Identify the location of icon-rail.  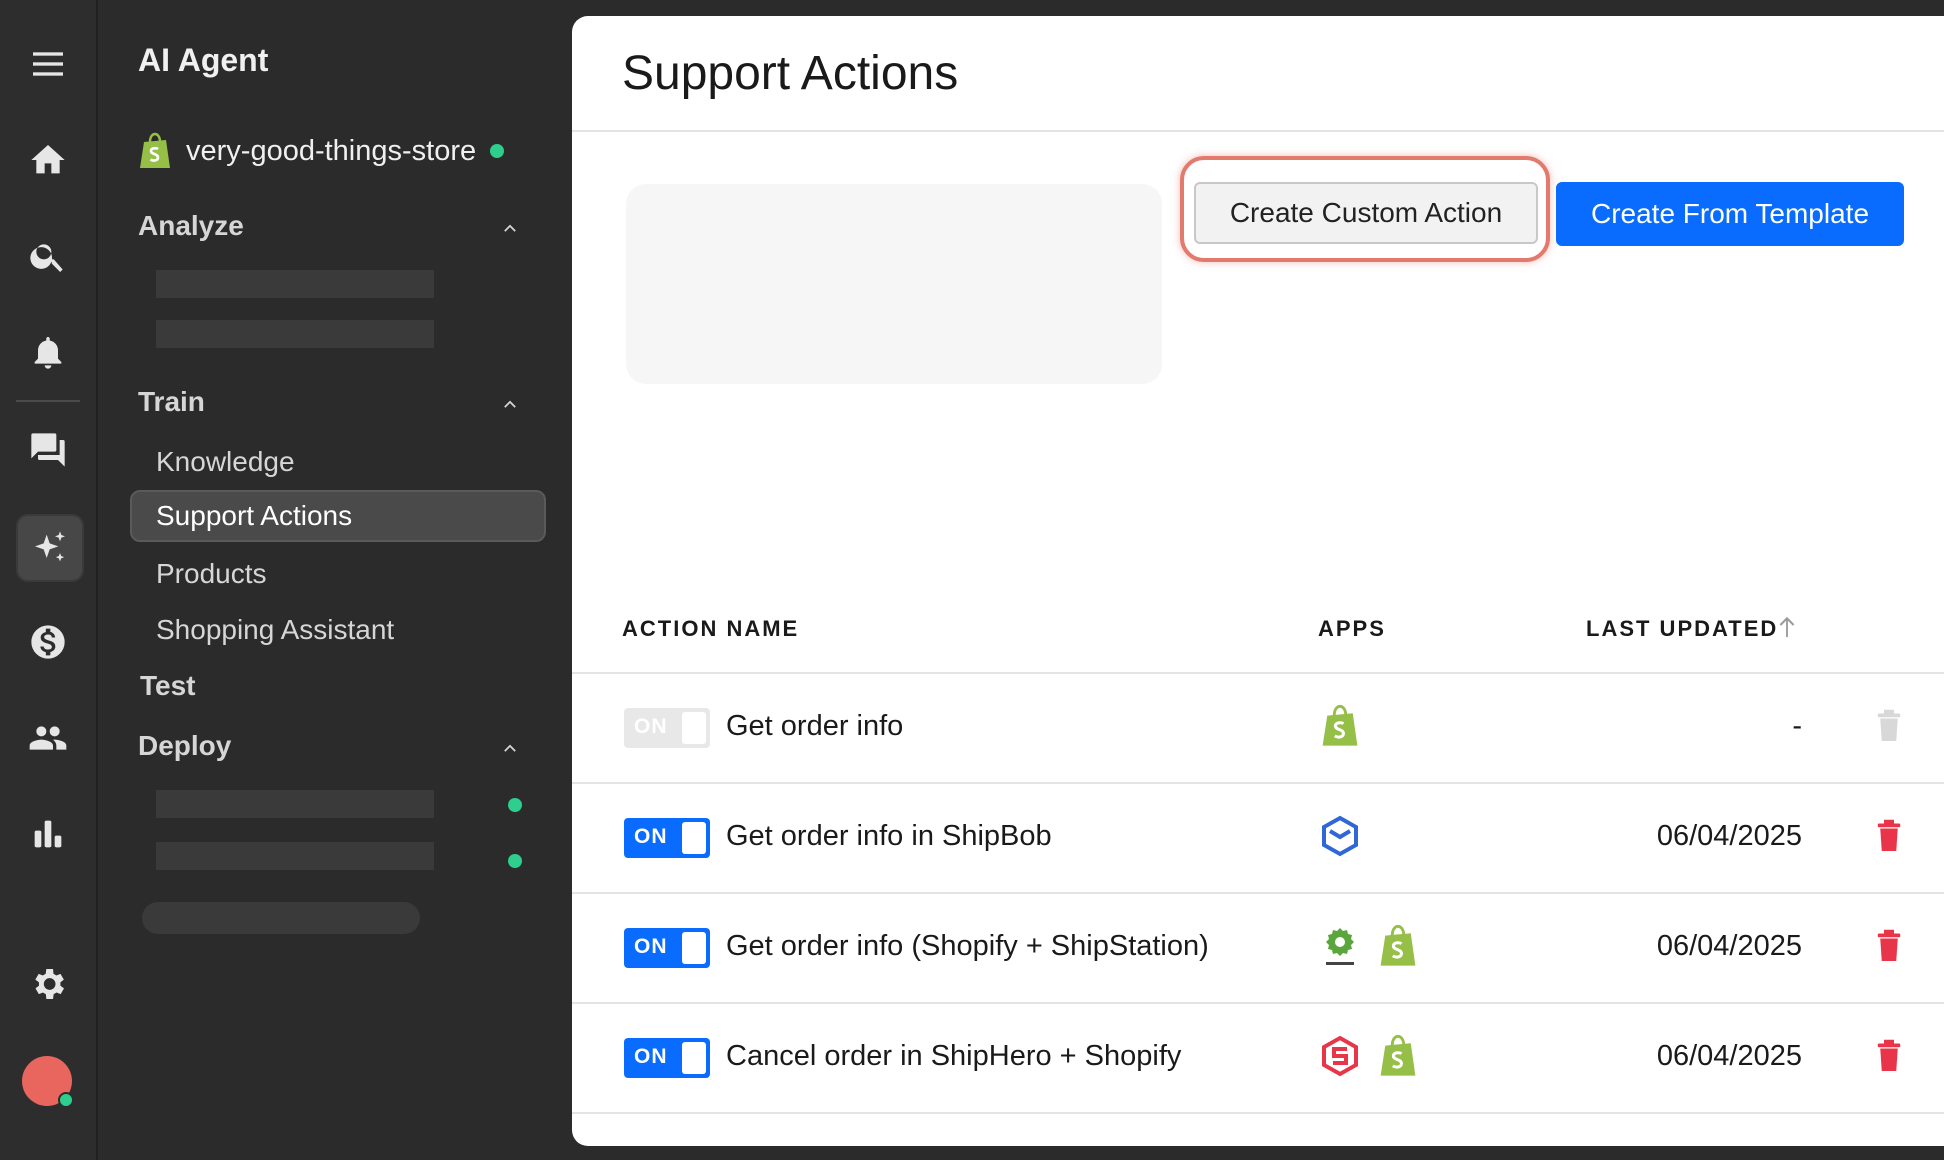
(49, 580).